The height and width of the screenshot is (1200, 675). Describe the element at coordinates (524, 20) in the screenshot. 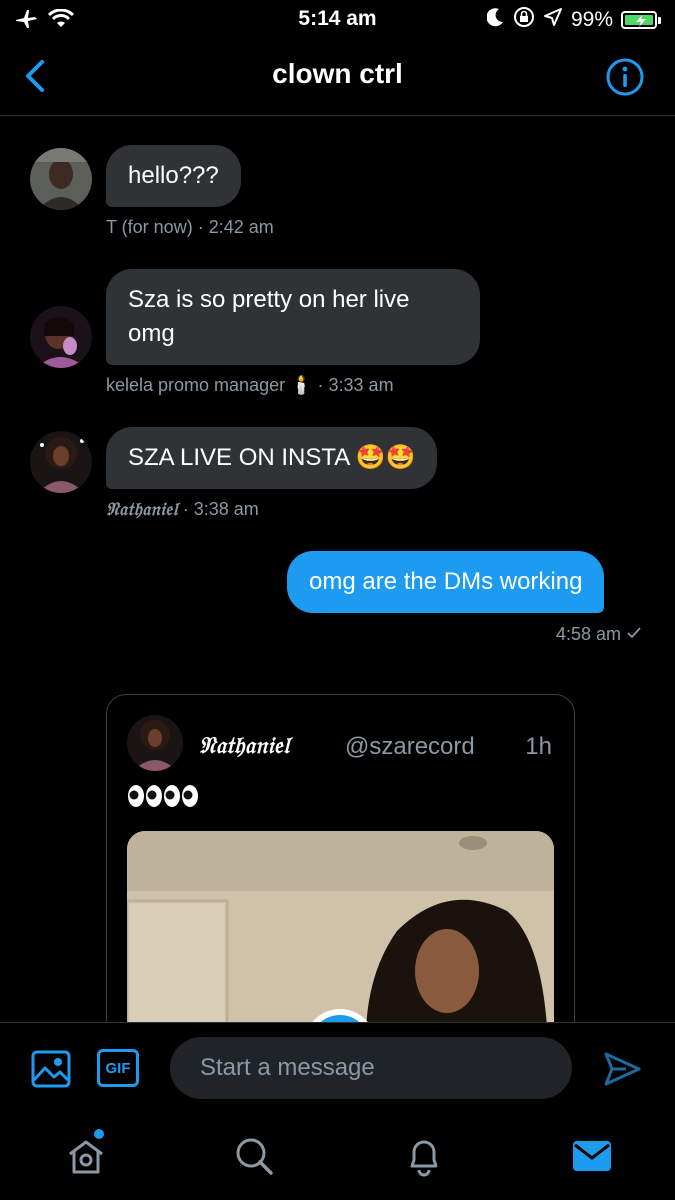

I see `orientation-lock-icon` at that location.